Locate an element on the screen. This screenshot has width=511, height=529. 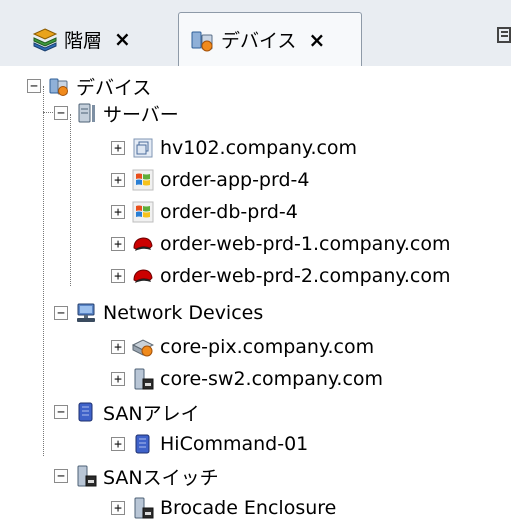
tree-node-server: order-db-prd-4 is located at coordinates (215, 212).